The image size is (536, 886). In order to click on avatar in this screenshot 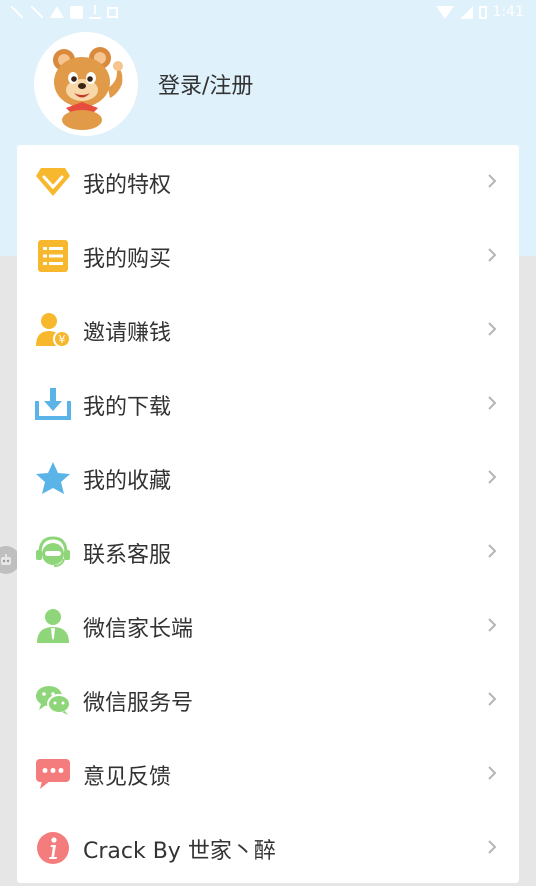, I will do `click(86, 84)`.